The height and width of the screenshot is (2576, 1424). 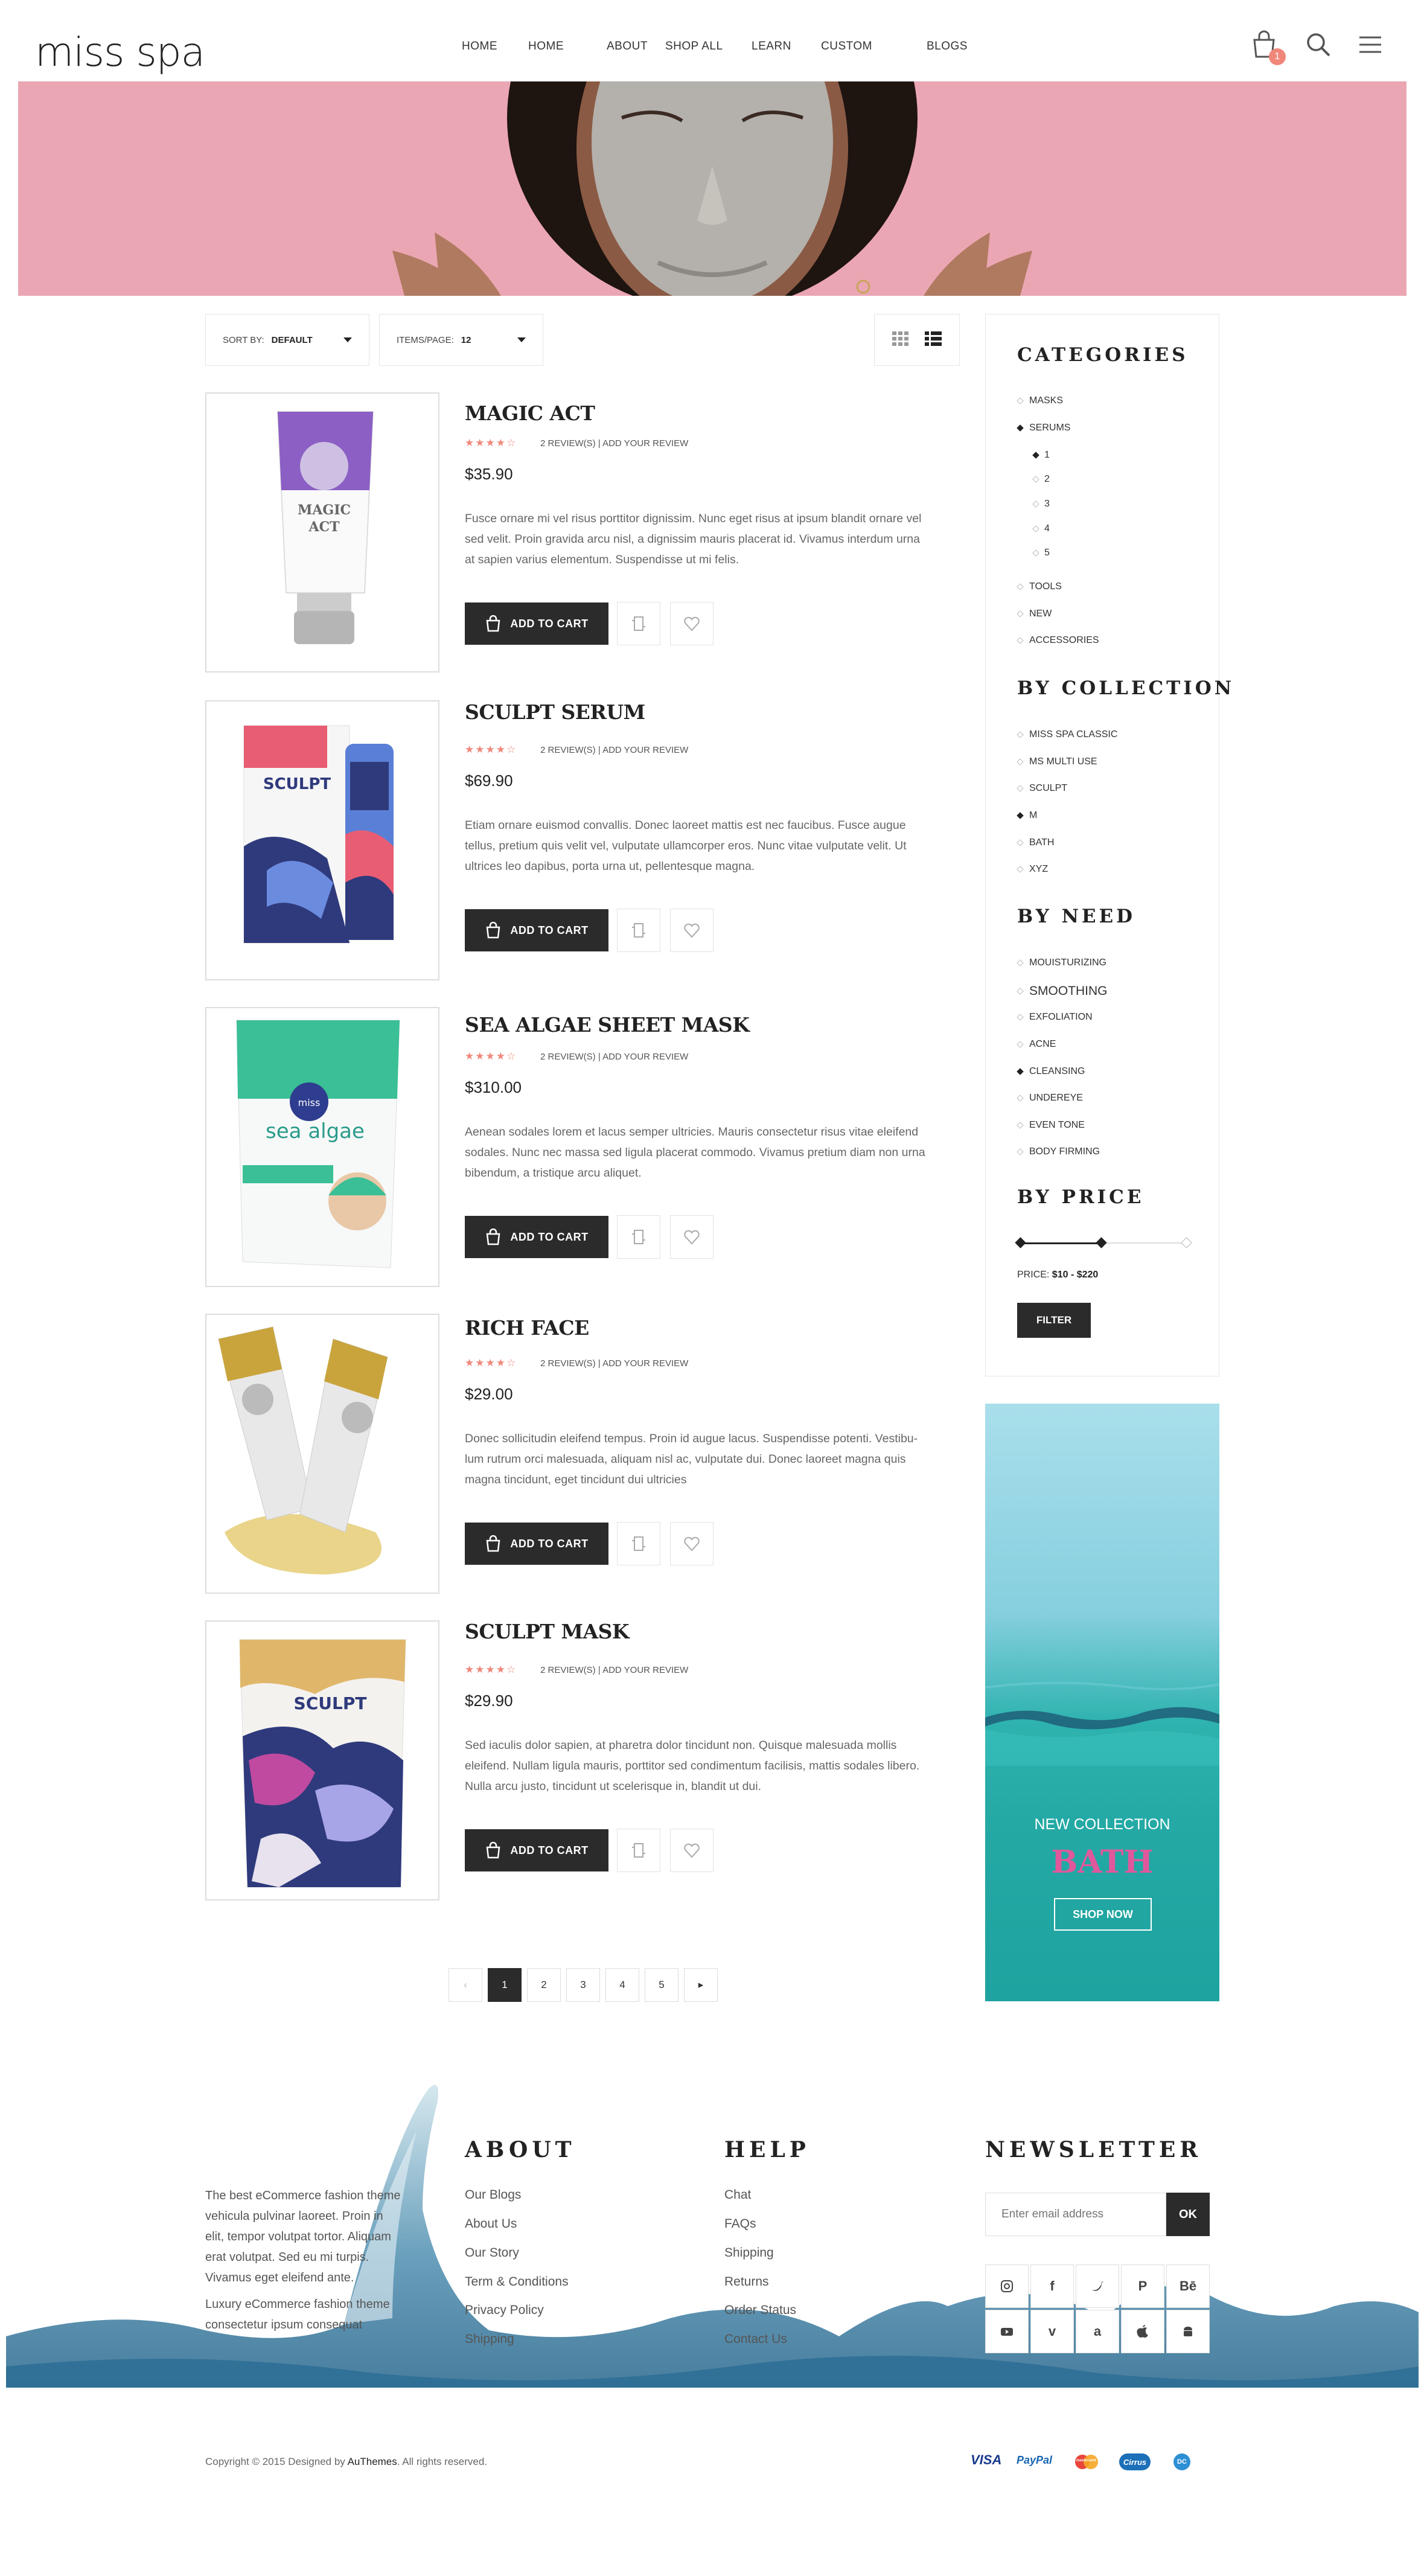 What do you see at coordinates (1056, 1098) in the screenshot?
I see `need-undereye: UNDEREYE` at bounding box center [1056, 1098].